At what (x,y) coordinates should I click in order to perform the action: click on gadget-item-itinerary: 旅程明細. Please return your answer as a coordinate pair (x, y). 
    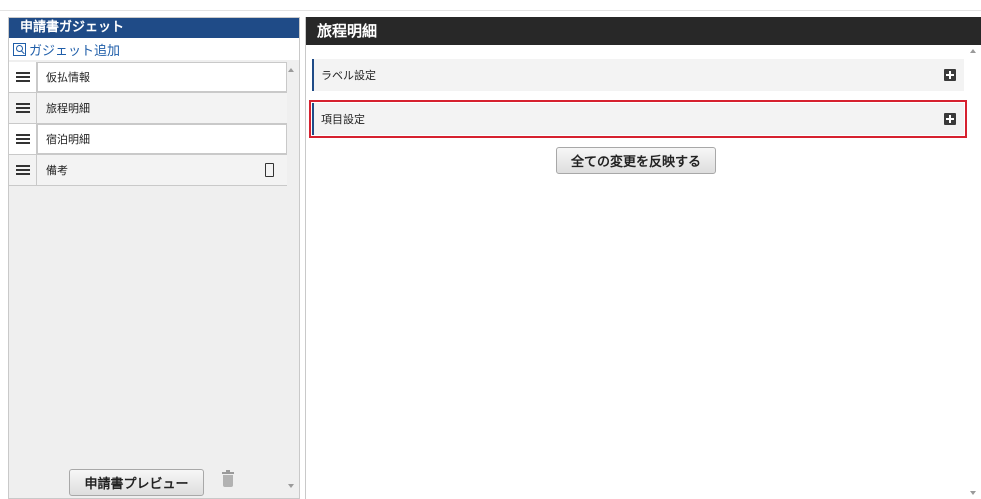
    Looking at the image, I should click on (148, 108).